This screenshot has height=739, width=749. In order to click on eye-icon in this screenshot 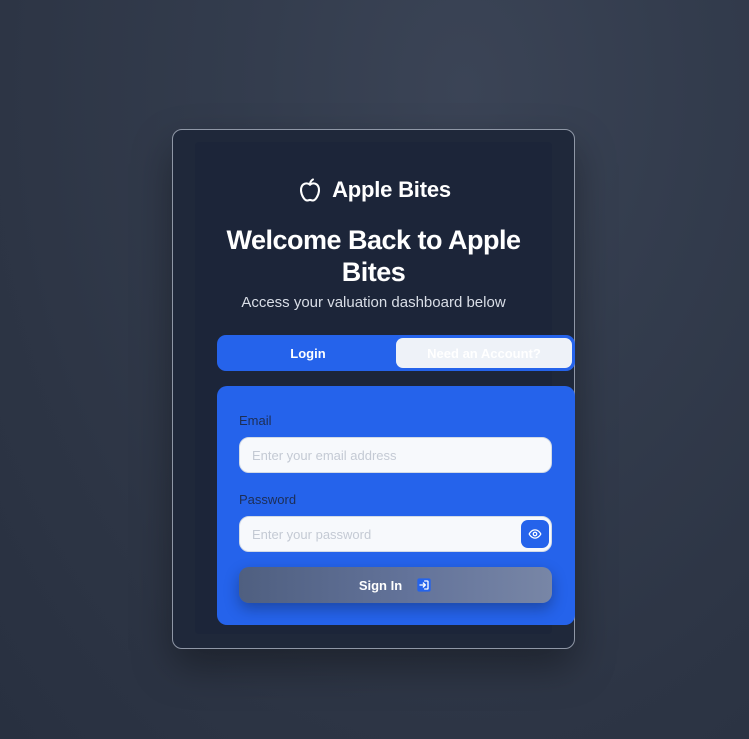, I will do `click(535, 534)`.